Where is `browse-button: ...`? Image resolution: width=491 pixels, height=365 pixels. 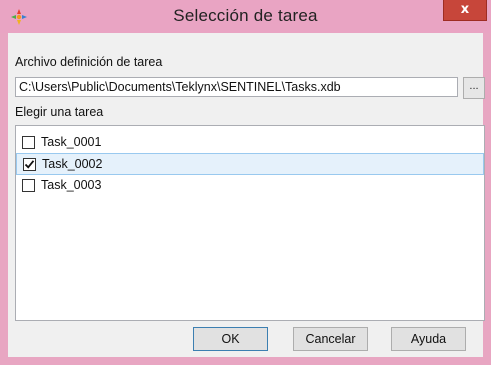
browse-button: ... is located at coordinates (474, 88).